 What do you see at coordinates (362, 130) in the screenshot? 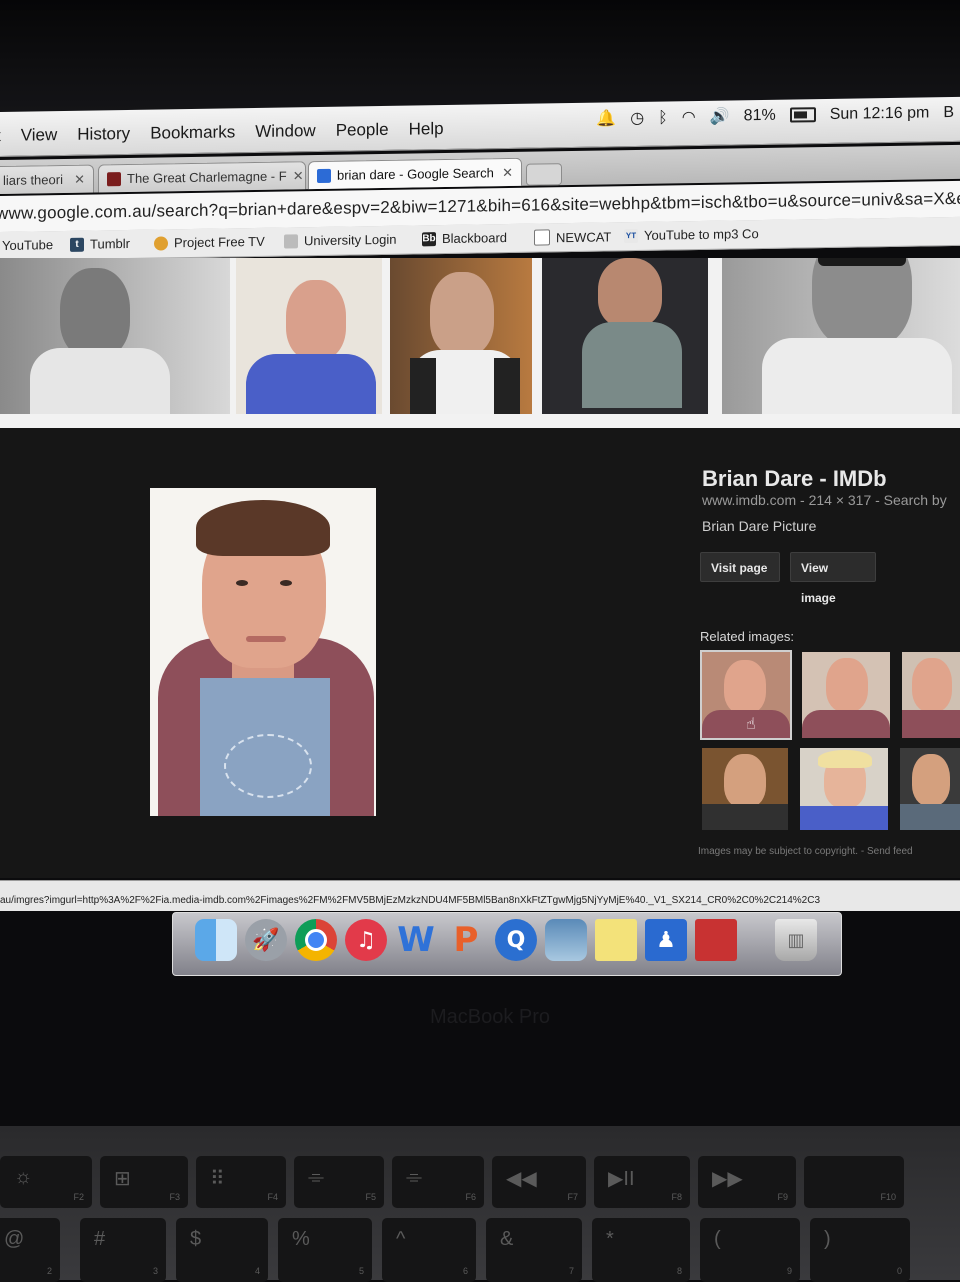
I see `menu-people: People` at bounding box center [362, 130].